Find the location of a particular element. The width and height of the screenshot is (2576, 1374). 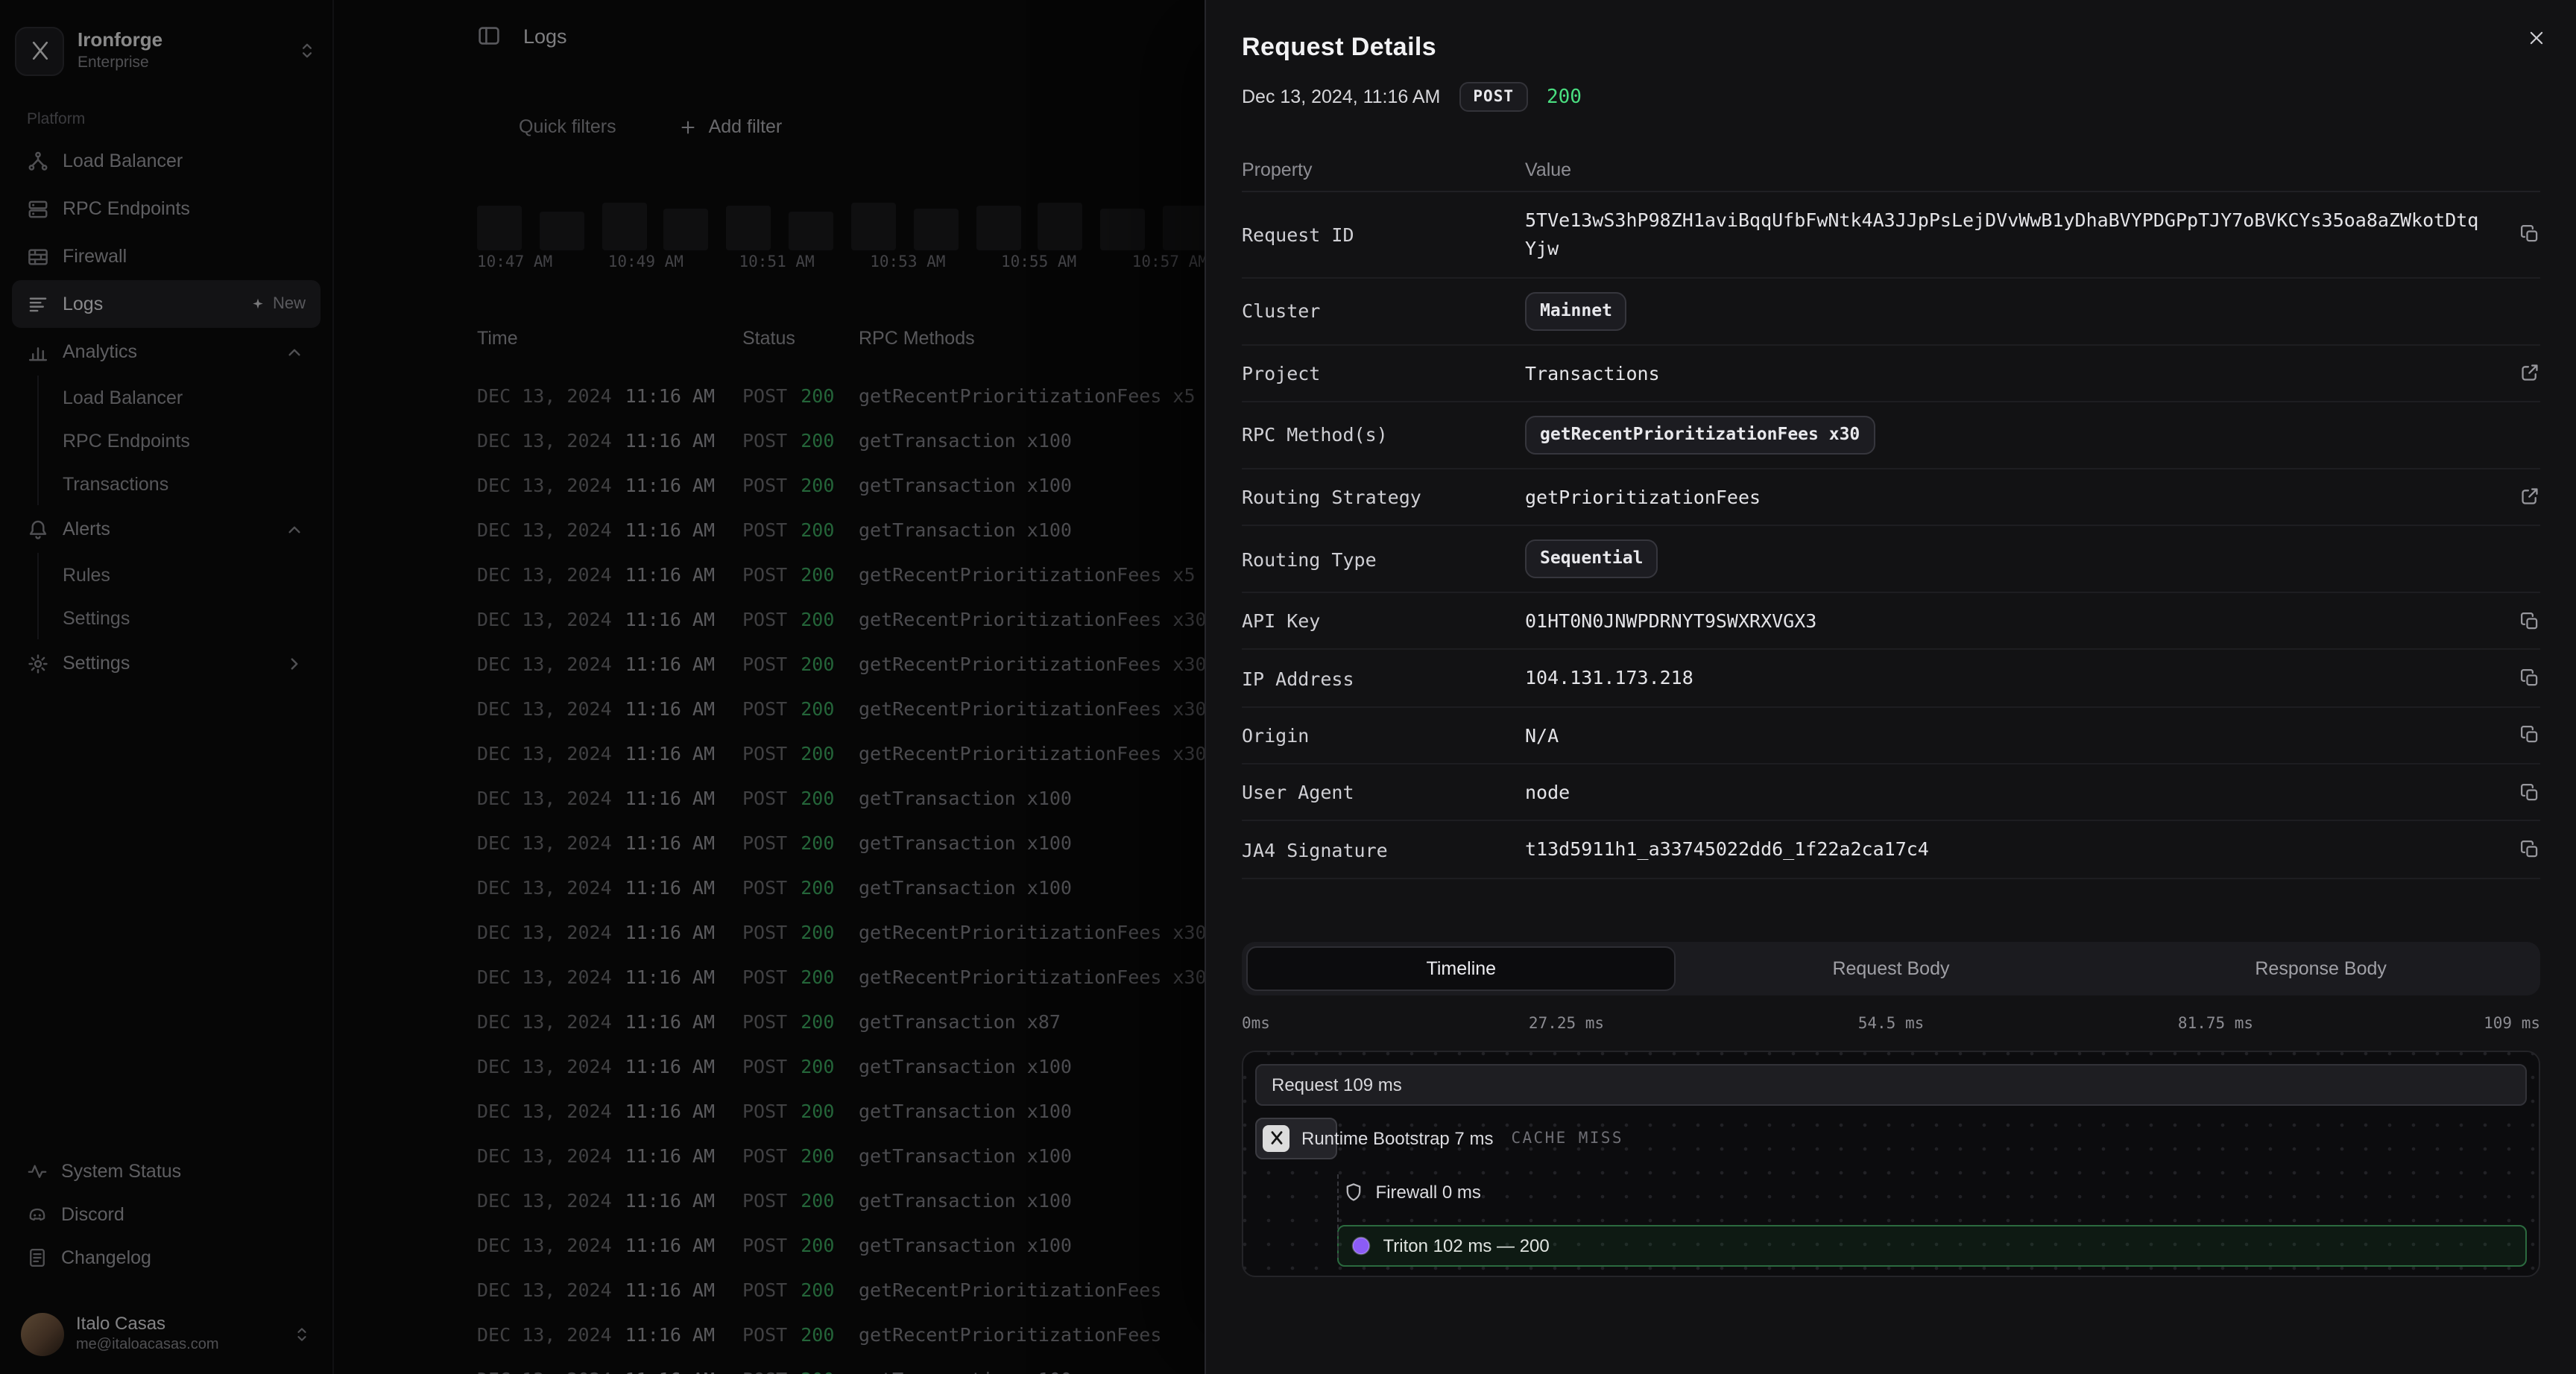

cache-status-label: CACHE MISS is located at coordinates (1567, 1138).